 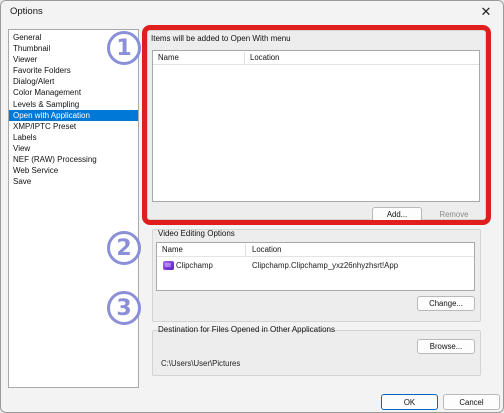 I want to click on clipchamp-icon, so click(x=168, y=265).